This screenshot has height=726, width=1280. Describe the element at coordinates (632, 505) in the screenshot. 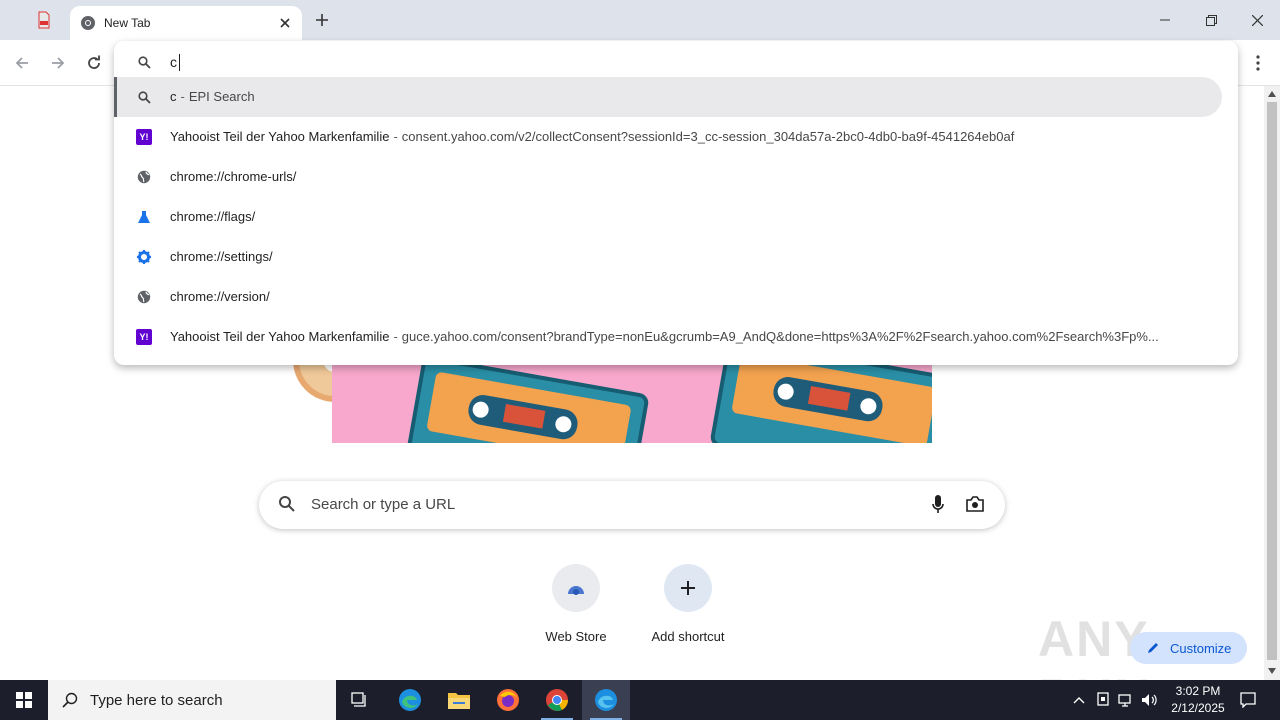

I see `ntp-search-box: Search or type a URL` at that location.